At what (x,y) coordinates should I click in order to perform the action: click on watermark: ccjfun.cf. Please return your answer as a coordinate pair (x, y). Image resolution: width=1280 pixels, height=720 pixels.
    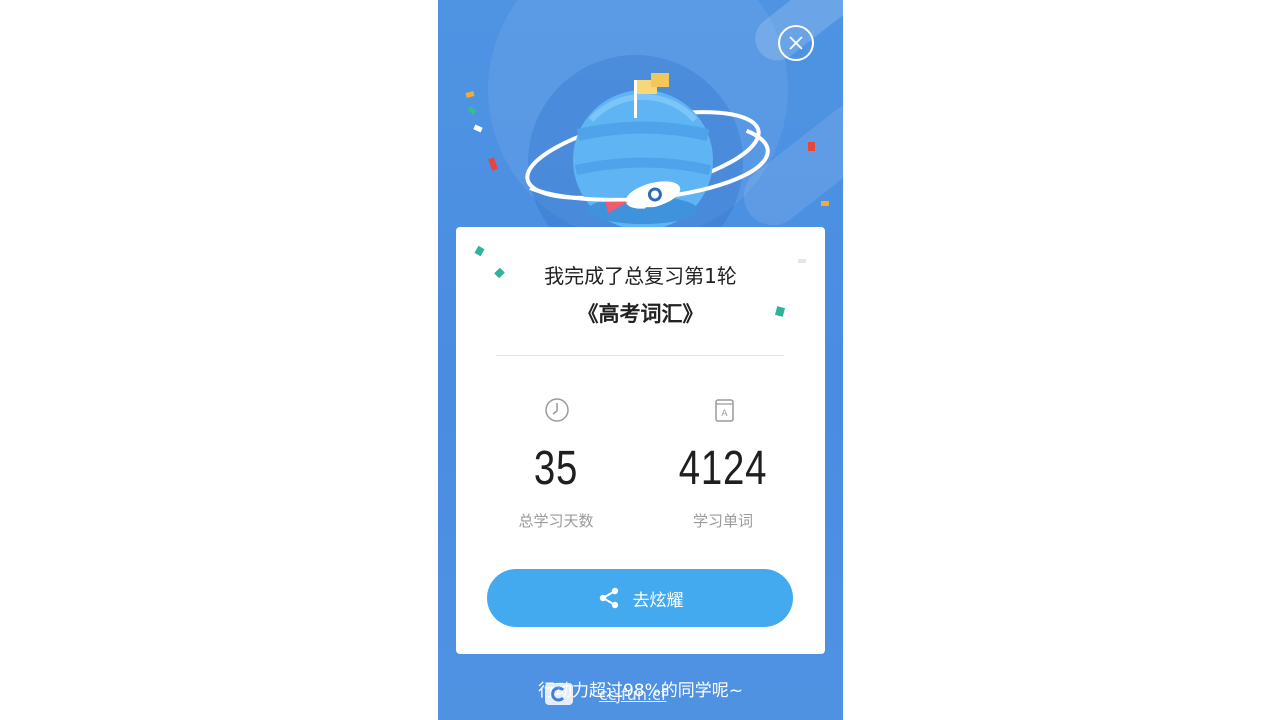
    Looking at the image, I should click on (605, 694).